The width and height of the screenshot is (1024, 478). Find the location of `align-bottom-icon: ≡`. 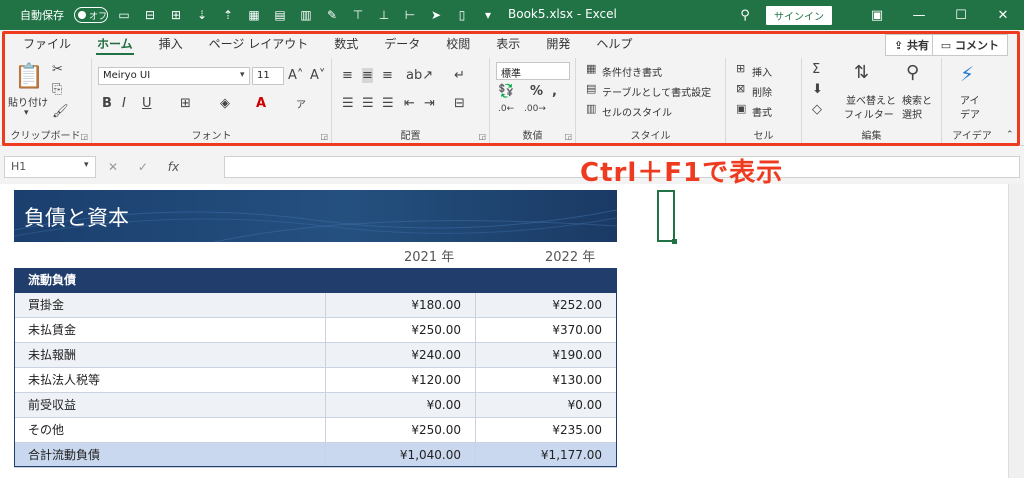

align-bottom-icon: ≡ is located at coordinates (387, 75).